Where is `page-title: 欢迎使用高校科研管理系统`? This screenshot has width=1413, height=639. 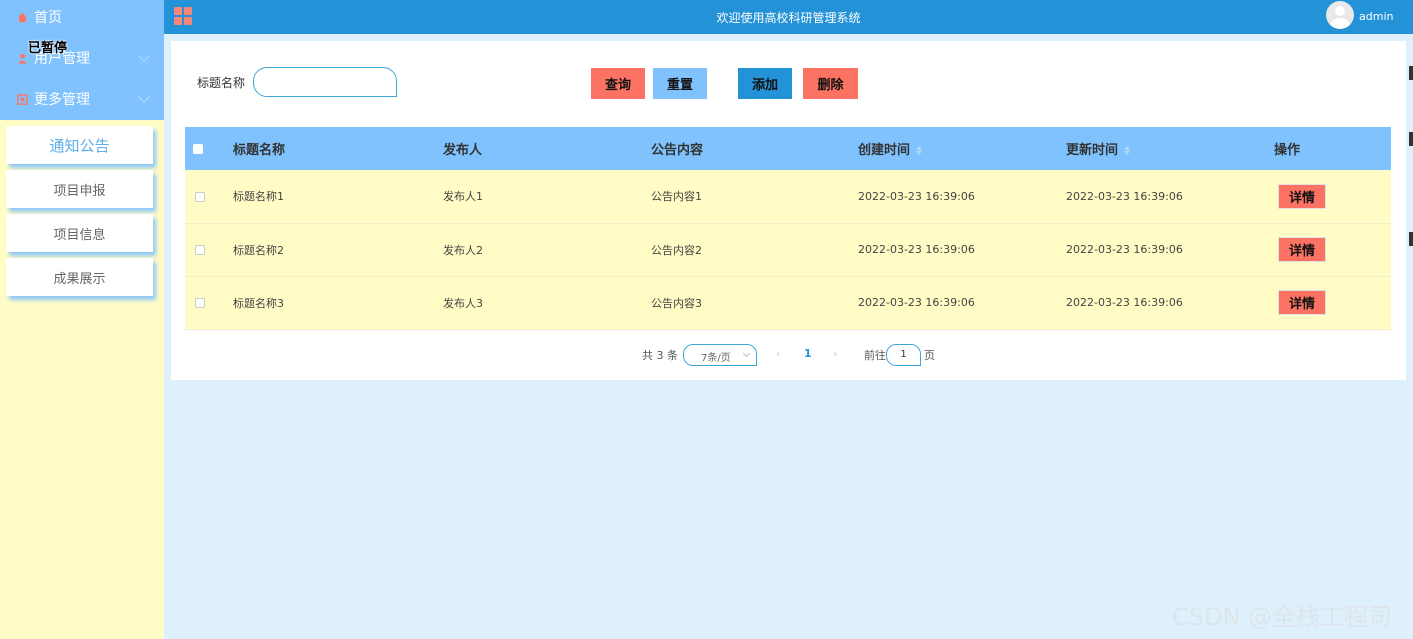 page-title: 欢迎使用高校科研管理系统 is located at coordinates (788, 18).